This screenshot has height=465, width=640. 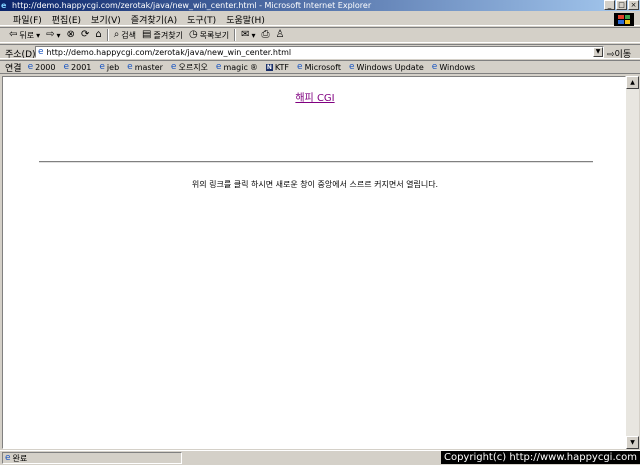 What do you see at coordinates (201, 19) in the screenshot?
I see `menu-tools: 도구(T)` at bounding box center [201, 19].